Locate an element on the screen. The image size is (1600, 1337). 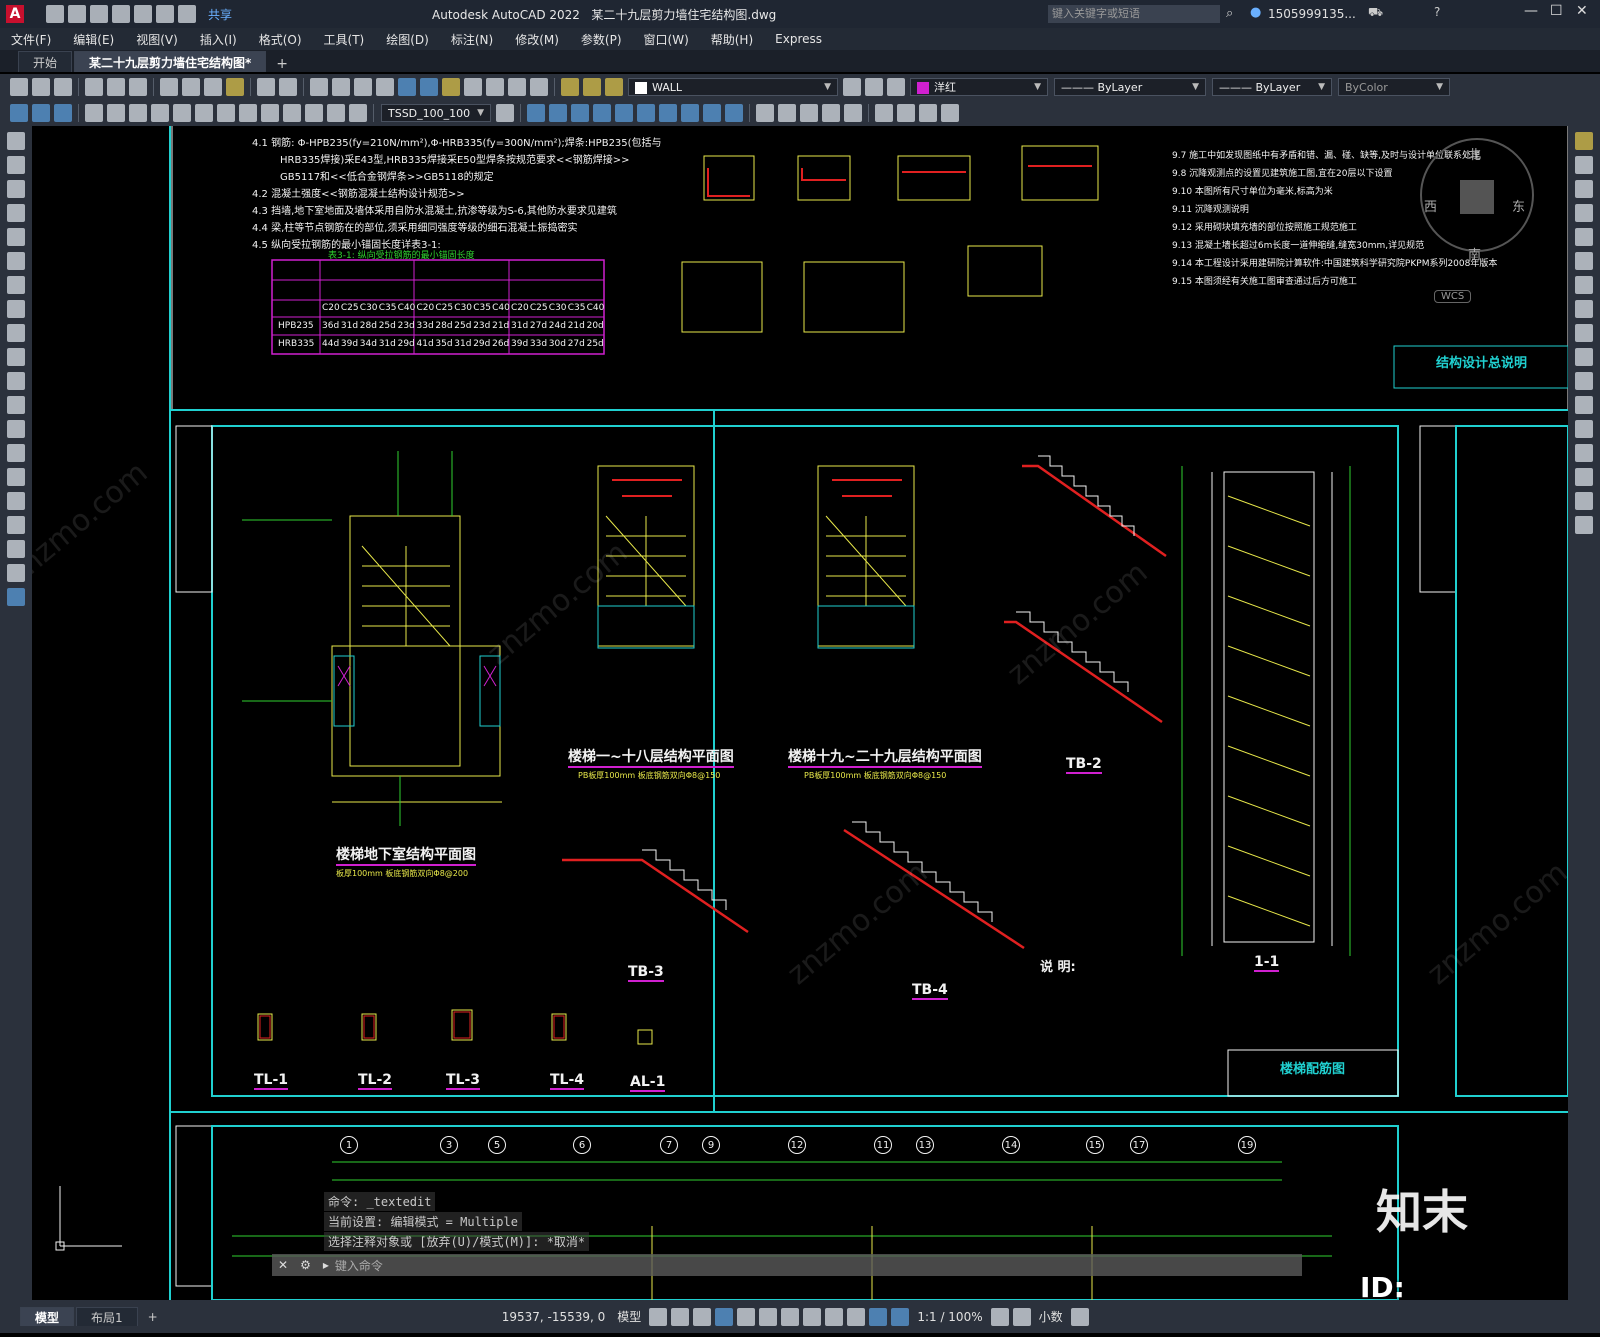
viewcube-top-face is located at coordinates (1477, 197).